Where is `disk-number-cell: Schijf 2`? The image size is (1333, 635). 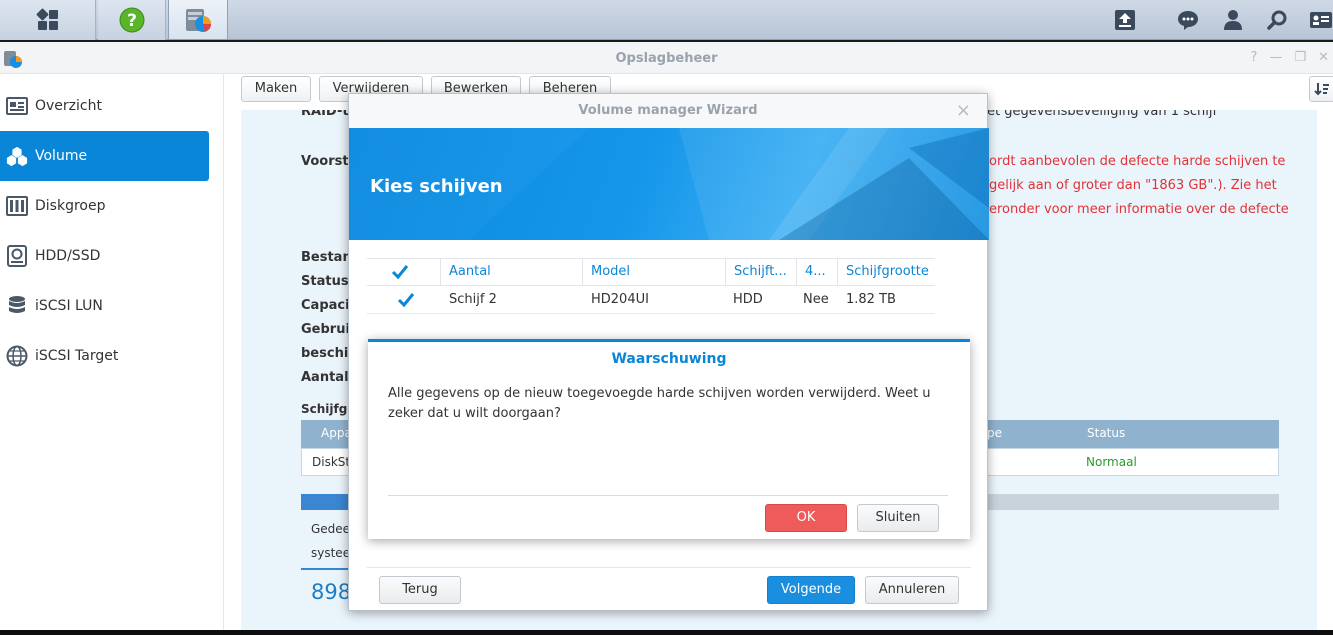 disk-number-cell: Schijf 2 is located at coordinates (473, 299).